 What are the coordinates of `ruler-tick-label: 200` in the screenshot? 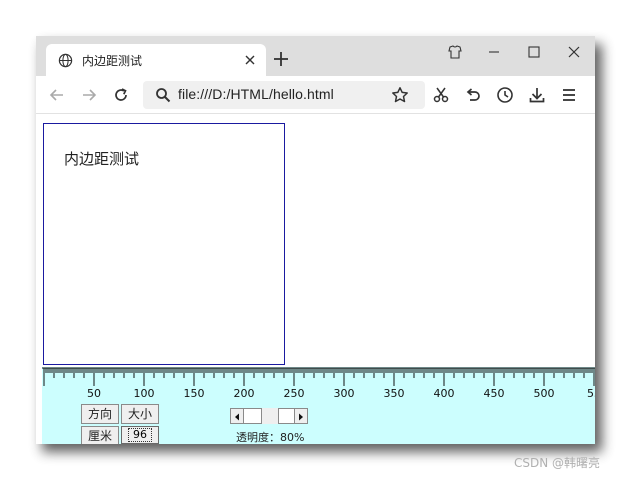 It's located at (244, 393).